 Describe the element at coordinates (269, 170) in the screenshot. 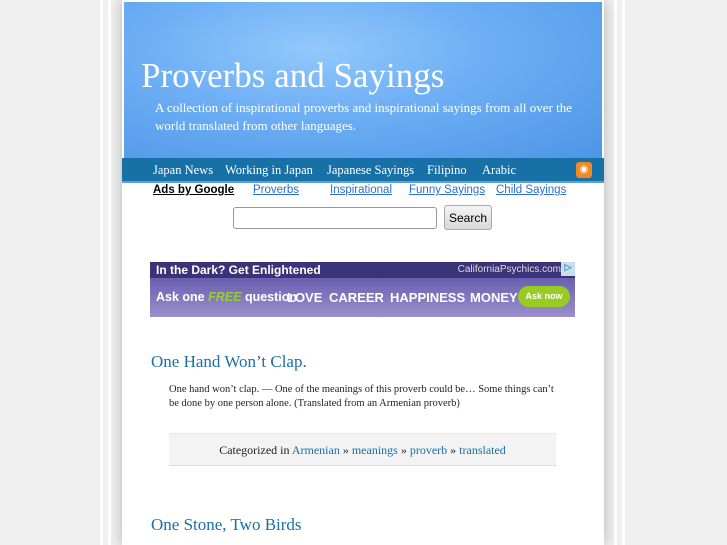

I see `nav-working-in-japan: Working in Japan` at that location.